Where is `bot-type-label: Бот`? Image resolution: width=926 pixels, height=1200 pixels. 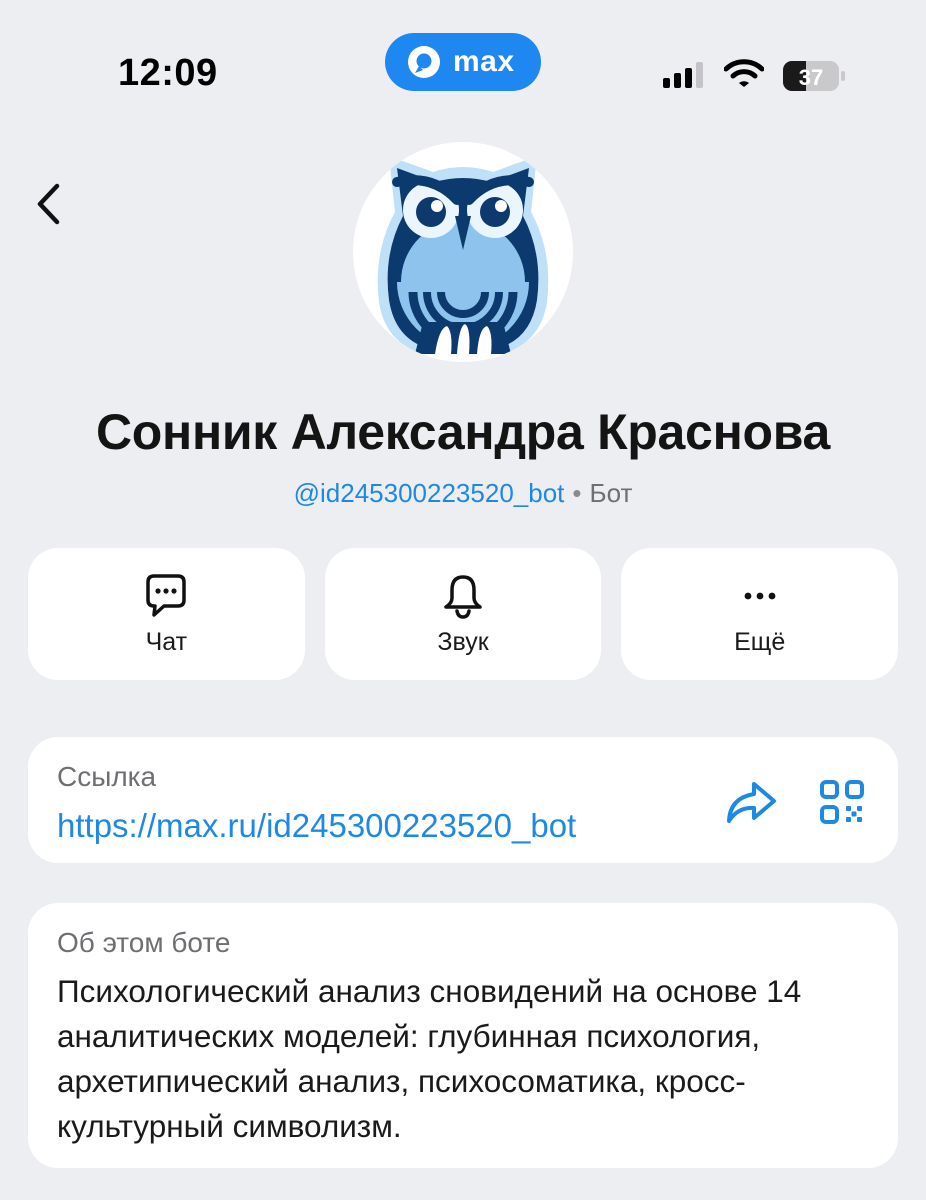
bot-type-label: Бот is located at coordinates (611, 493).